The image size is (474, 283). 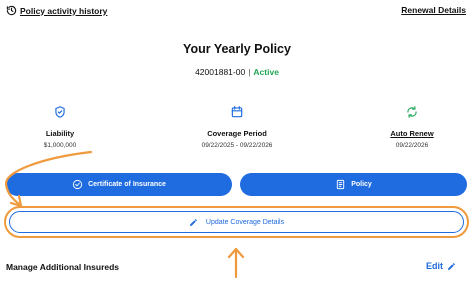 I want to click on policy-number: 42001881-00, so click(x=220, y=72).